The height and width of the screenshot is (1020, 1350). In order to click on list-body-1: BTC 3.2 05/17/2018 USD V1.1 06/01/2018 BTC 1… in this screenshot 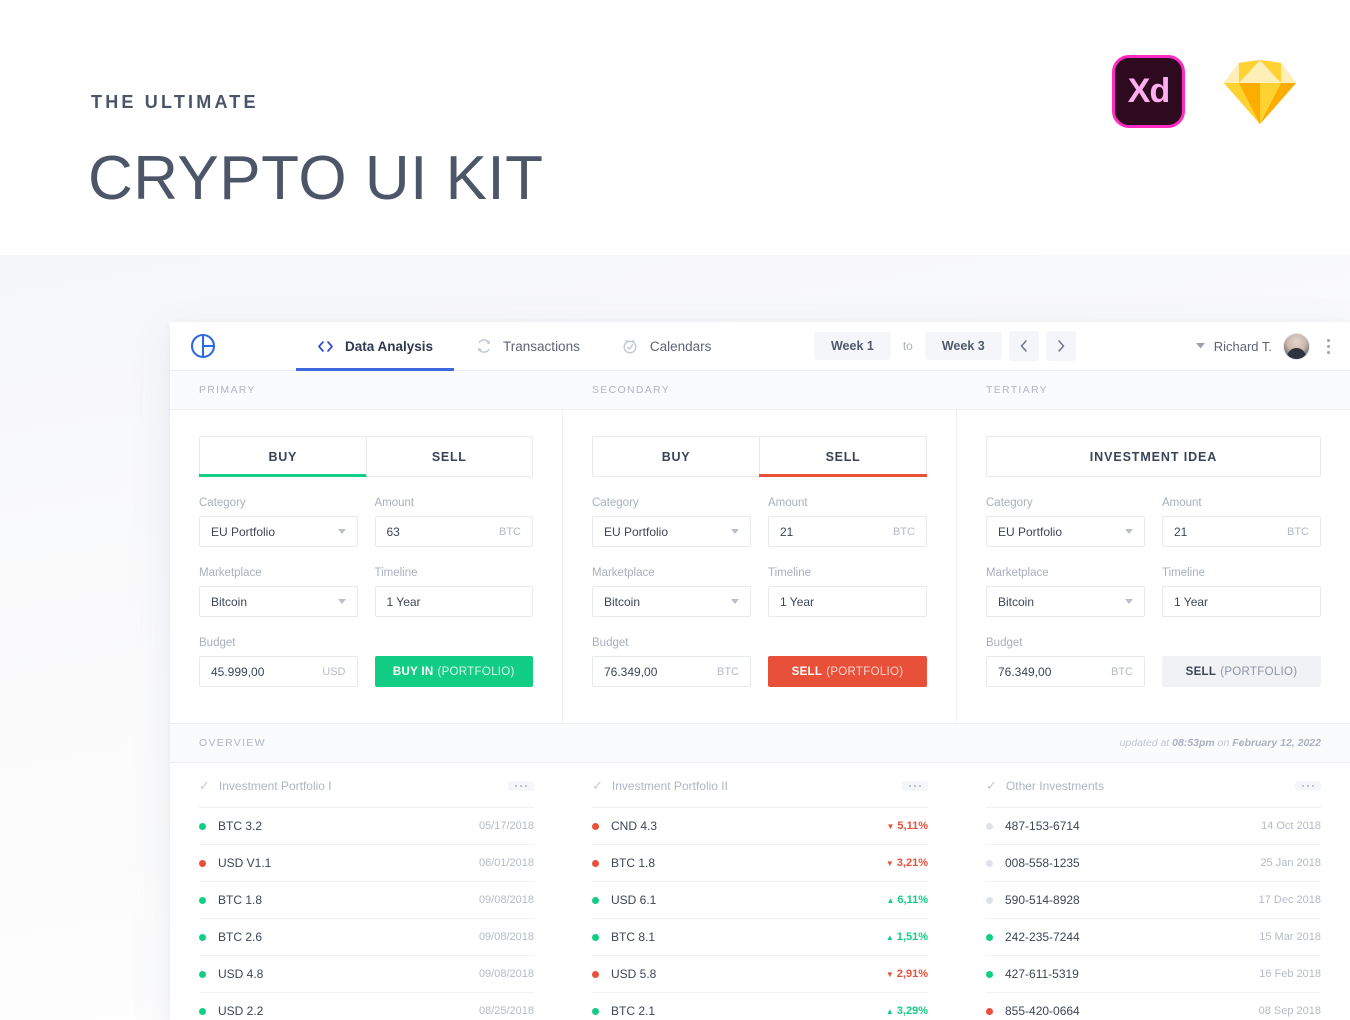, I will do `click(366, 914)`.